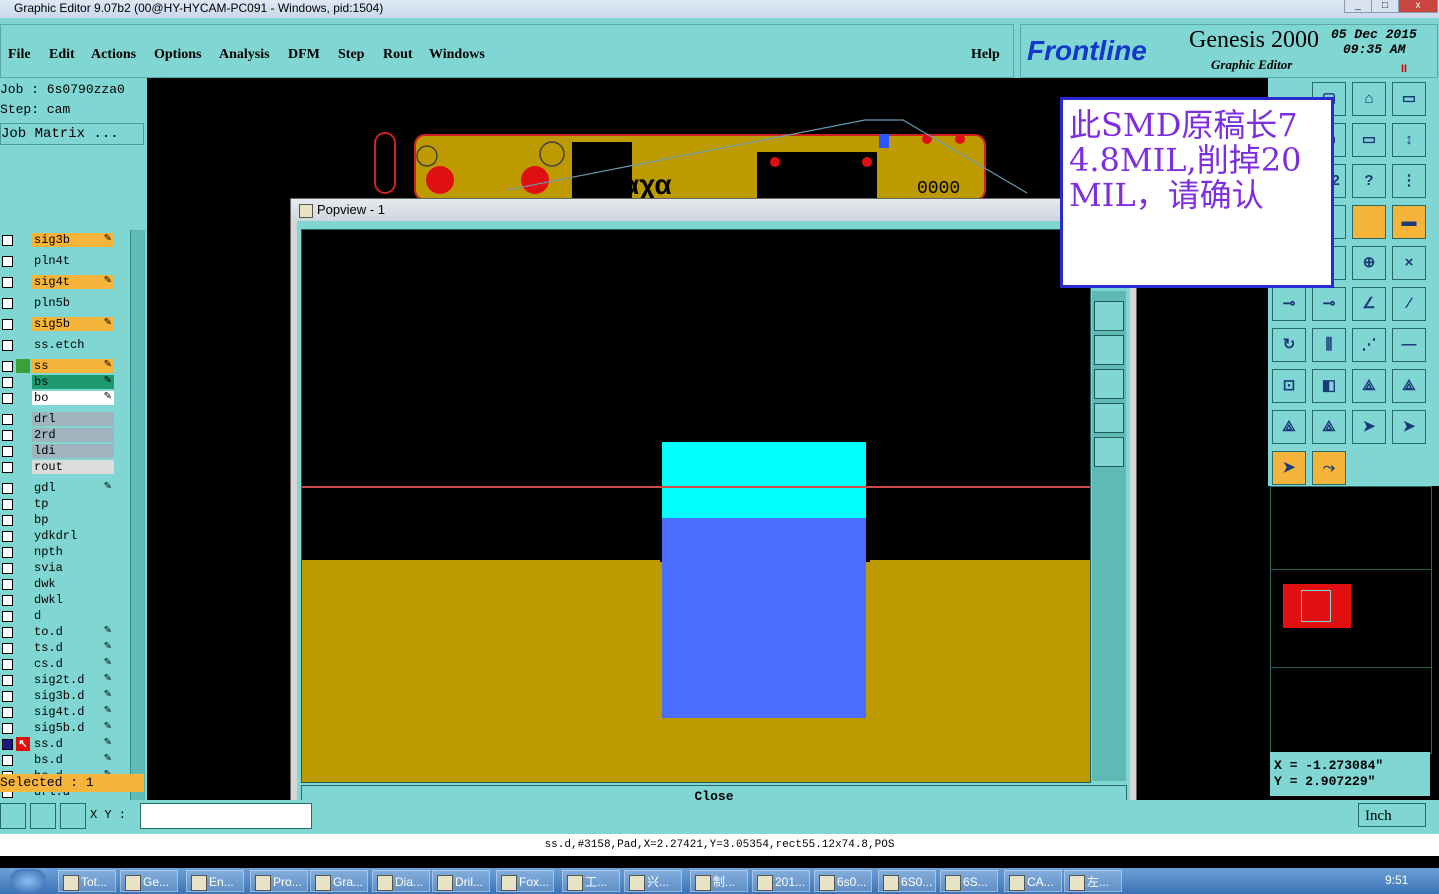  I want to click on line-icon: ∕, so click(1409, 304).